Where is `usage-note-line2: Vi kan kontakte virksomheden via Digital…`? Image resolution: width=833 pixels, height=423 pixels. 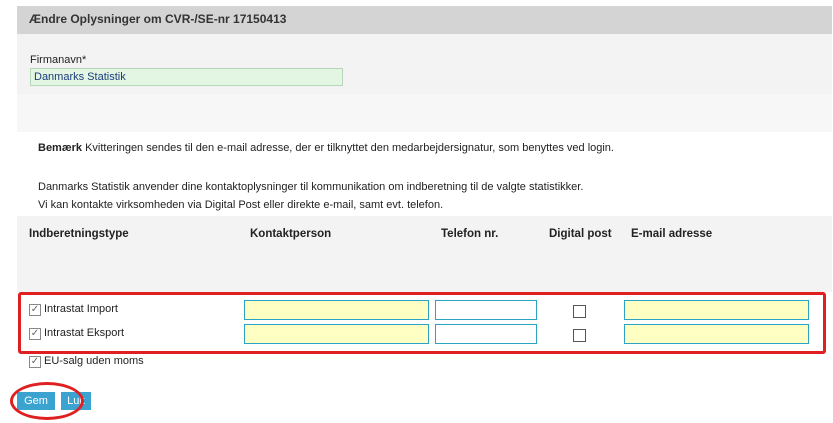
usage-note-line2: Vi kan kontakte virksomheden via Digital… is located at coordinates (241, 205).